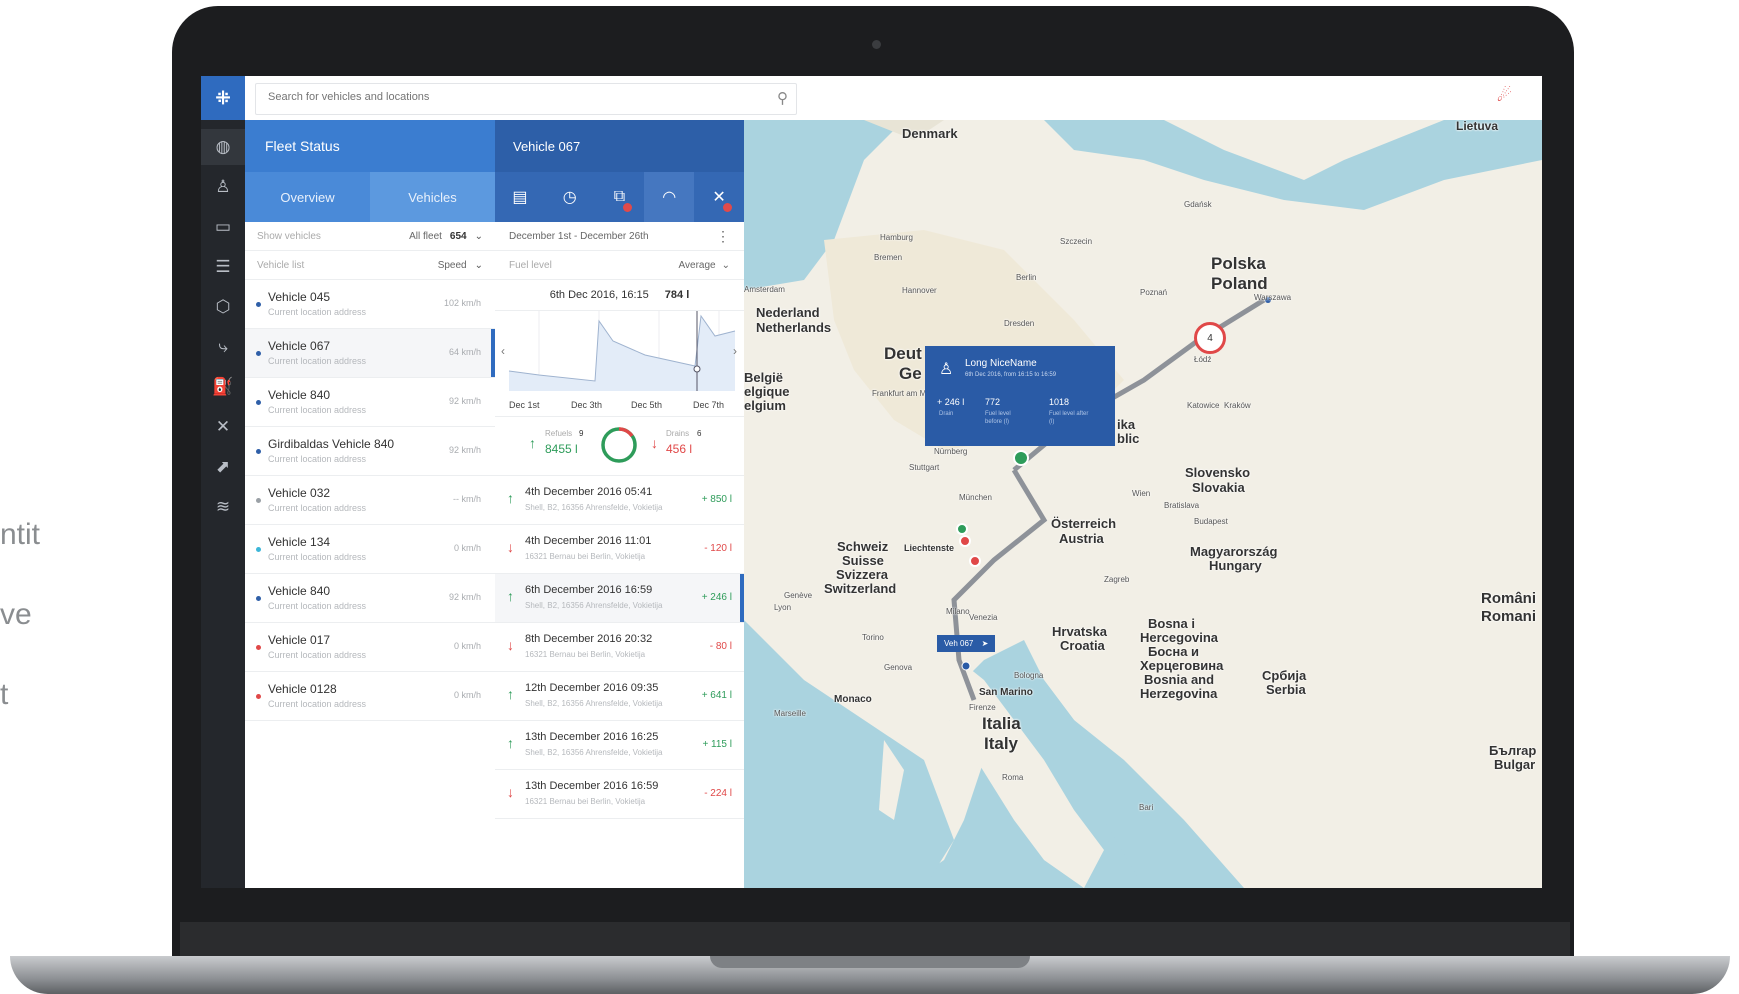 The width and height of the screenshot is (1739, 994). I want to click on refuels-label: Refuels, so click(559, 433).